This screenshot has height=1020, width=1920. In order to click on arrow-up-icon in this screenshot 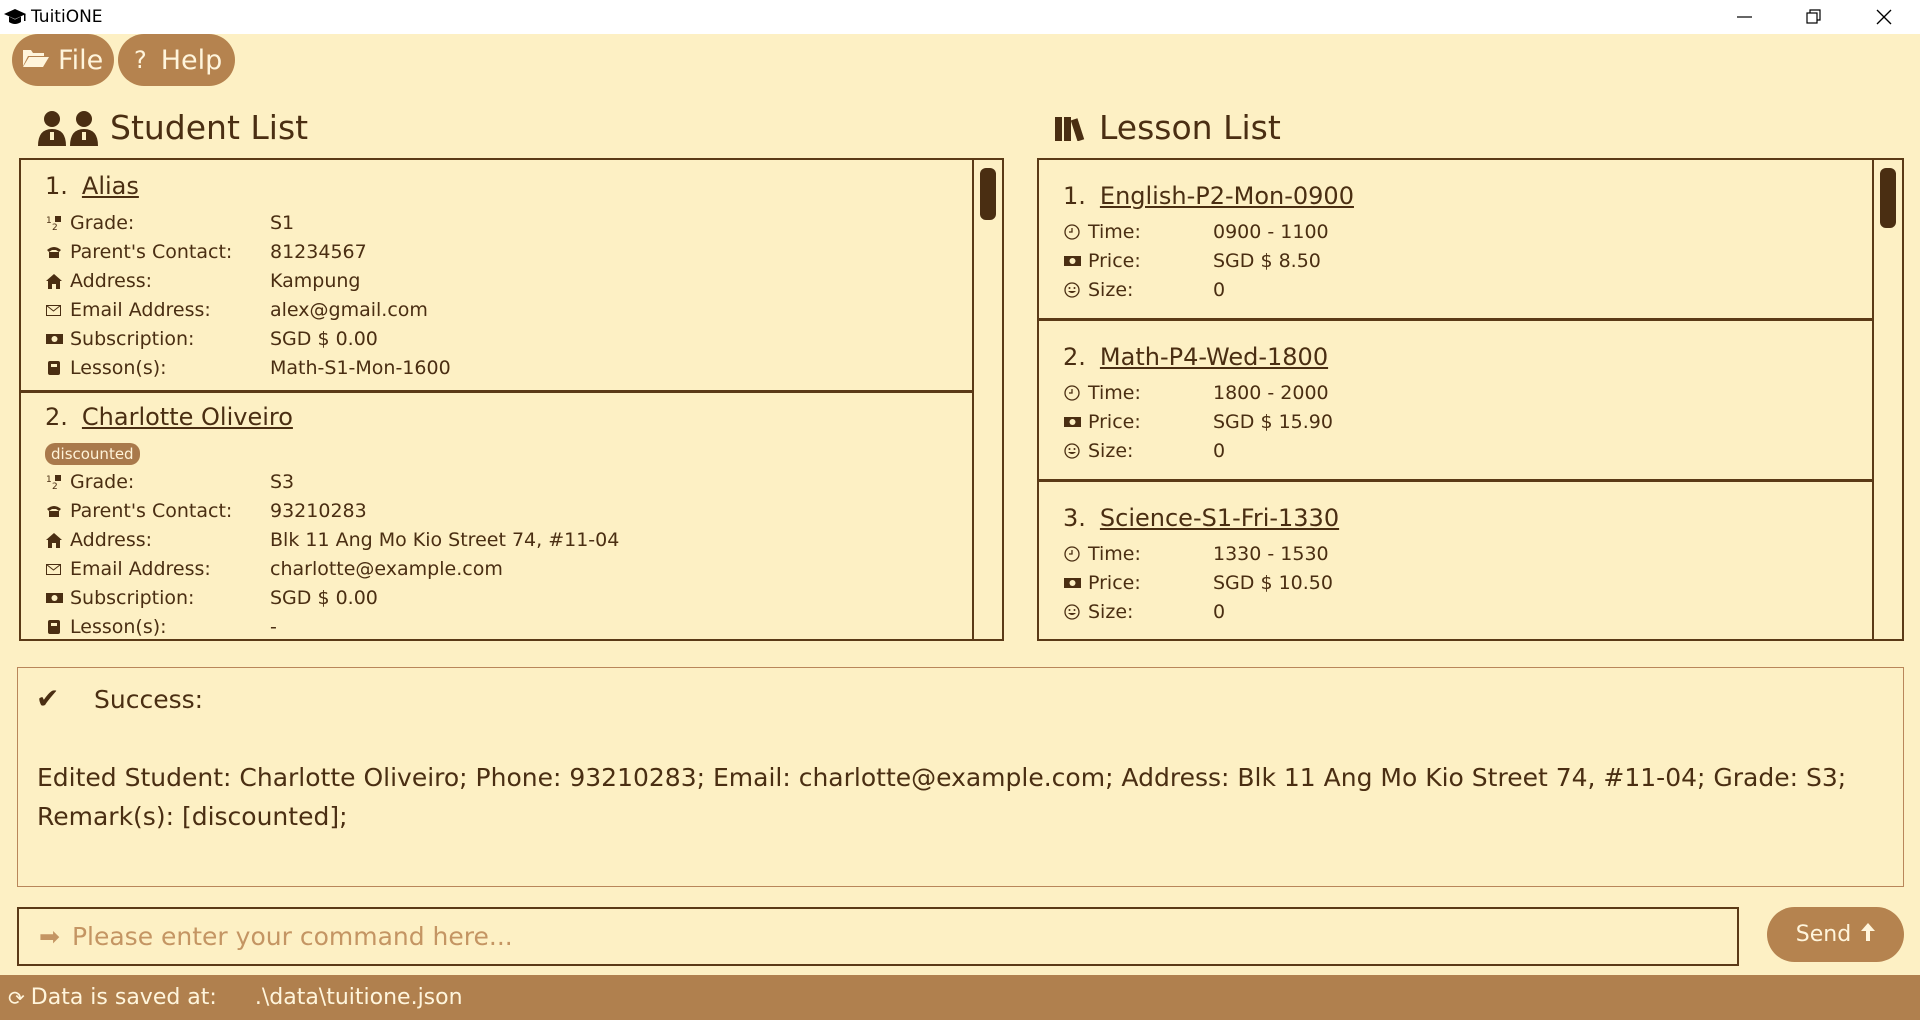, I will do `click(1868, 934)`.